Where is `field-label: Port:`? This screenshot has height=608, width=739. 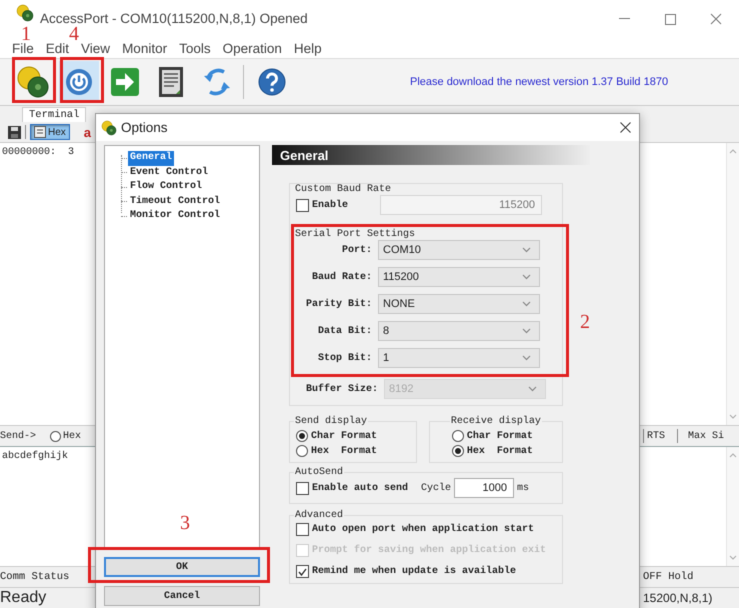 field-label: Port: is located at coordinates (356, 250).